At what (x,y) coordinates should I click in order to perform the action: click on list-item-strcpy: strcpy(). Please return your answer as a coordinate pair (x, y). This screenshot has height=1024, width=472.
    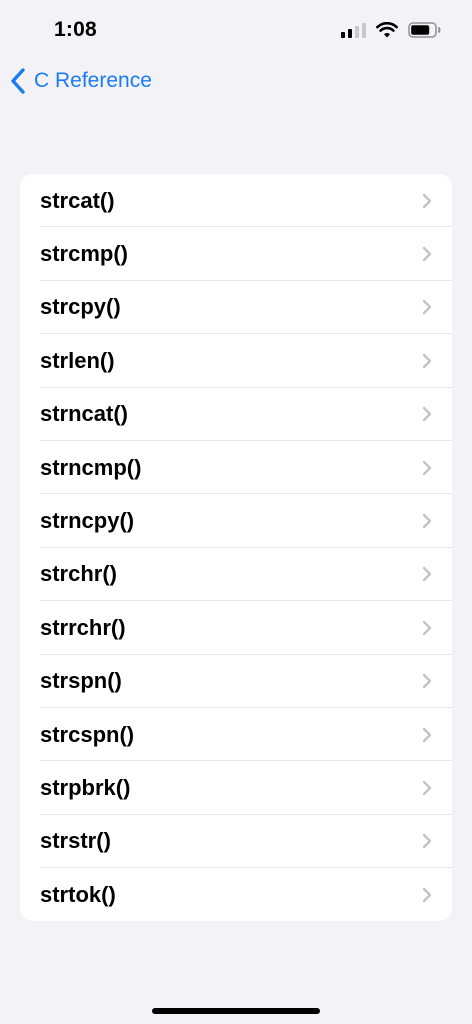
    Looking at the image, I should click on (236, 308).